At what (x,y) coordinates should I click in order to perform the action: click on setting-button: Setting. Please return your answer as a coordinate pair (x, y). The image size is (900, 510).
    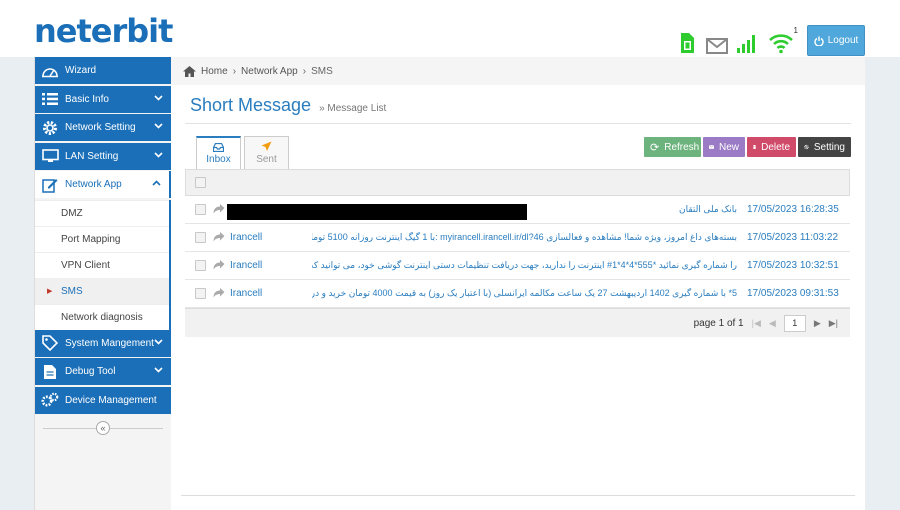
    Looking at the image, I should click on (824, 147).